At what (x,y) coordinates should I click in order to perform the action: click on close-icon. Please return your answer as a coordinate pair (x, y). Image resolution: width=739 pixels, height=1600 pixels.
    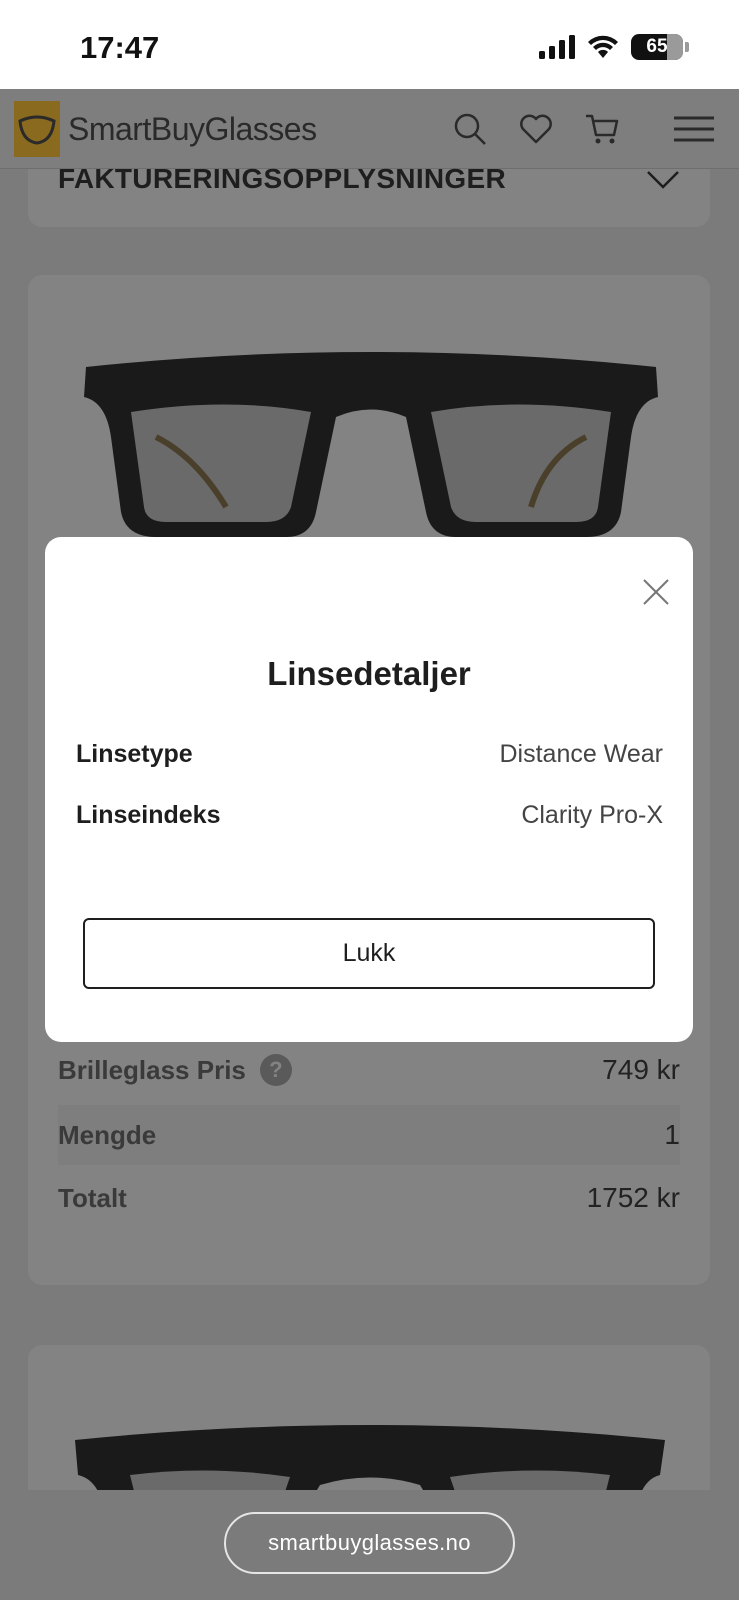
    Looking at the image, I should click on (656, 592).